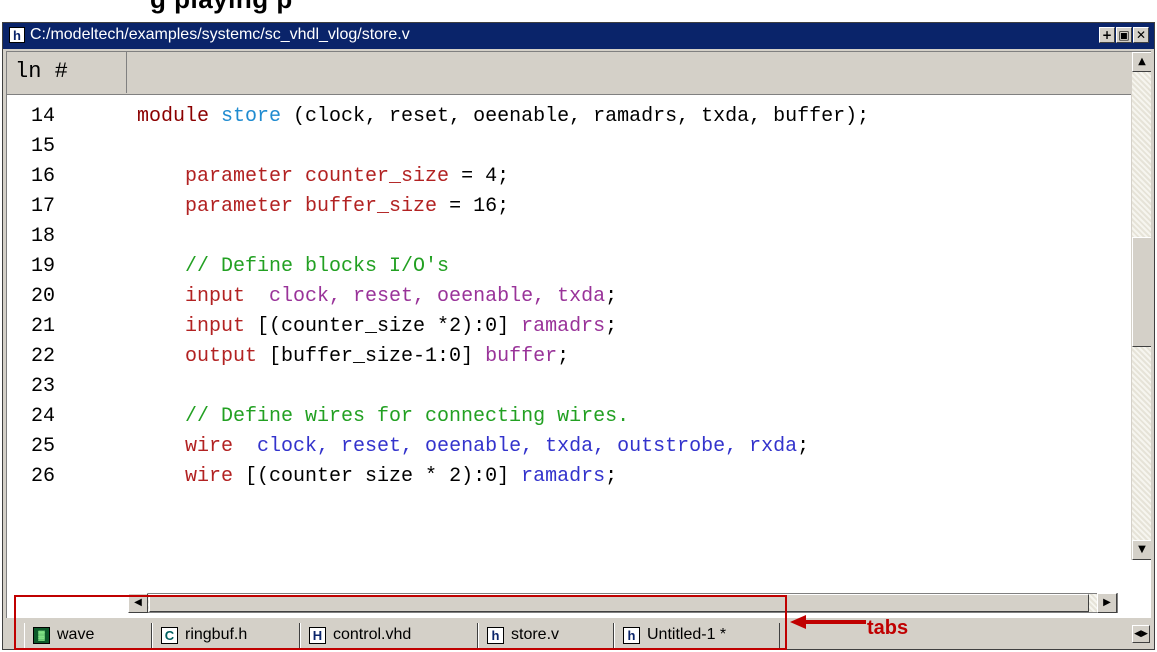  What do you see at coordinates (1141, 35) in the screenshot?
I see `close-button: ✕` at bounding box center [1141, 35].